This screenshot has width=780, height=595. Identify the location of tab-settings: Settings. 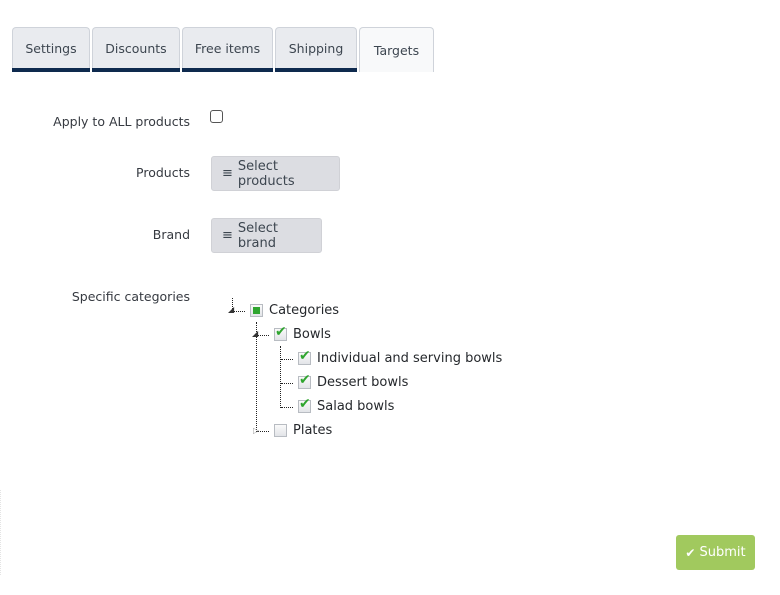
(51, 49).